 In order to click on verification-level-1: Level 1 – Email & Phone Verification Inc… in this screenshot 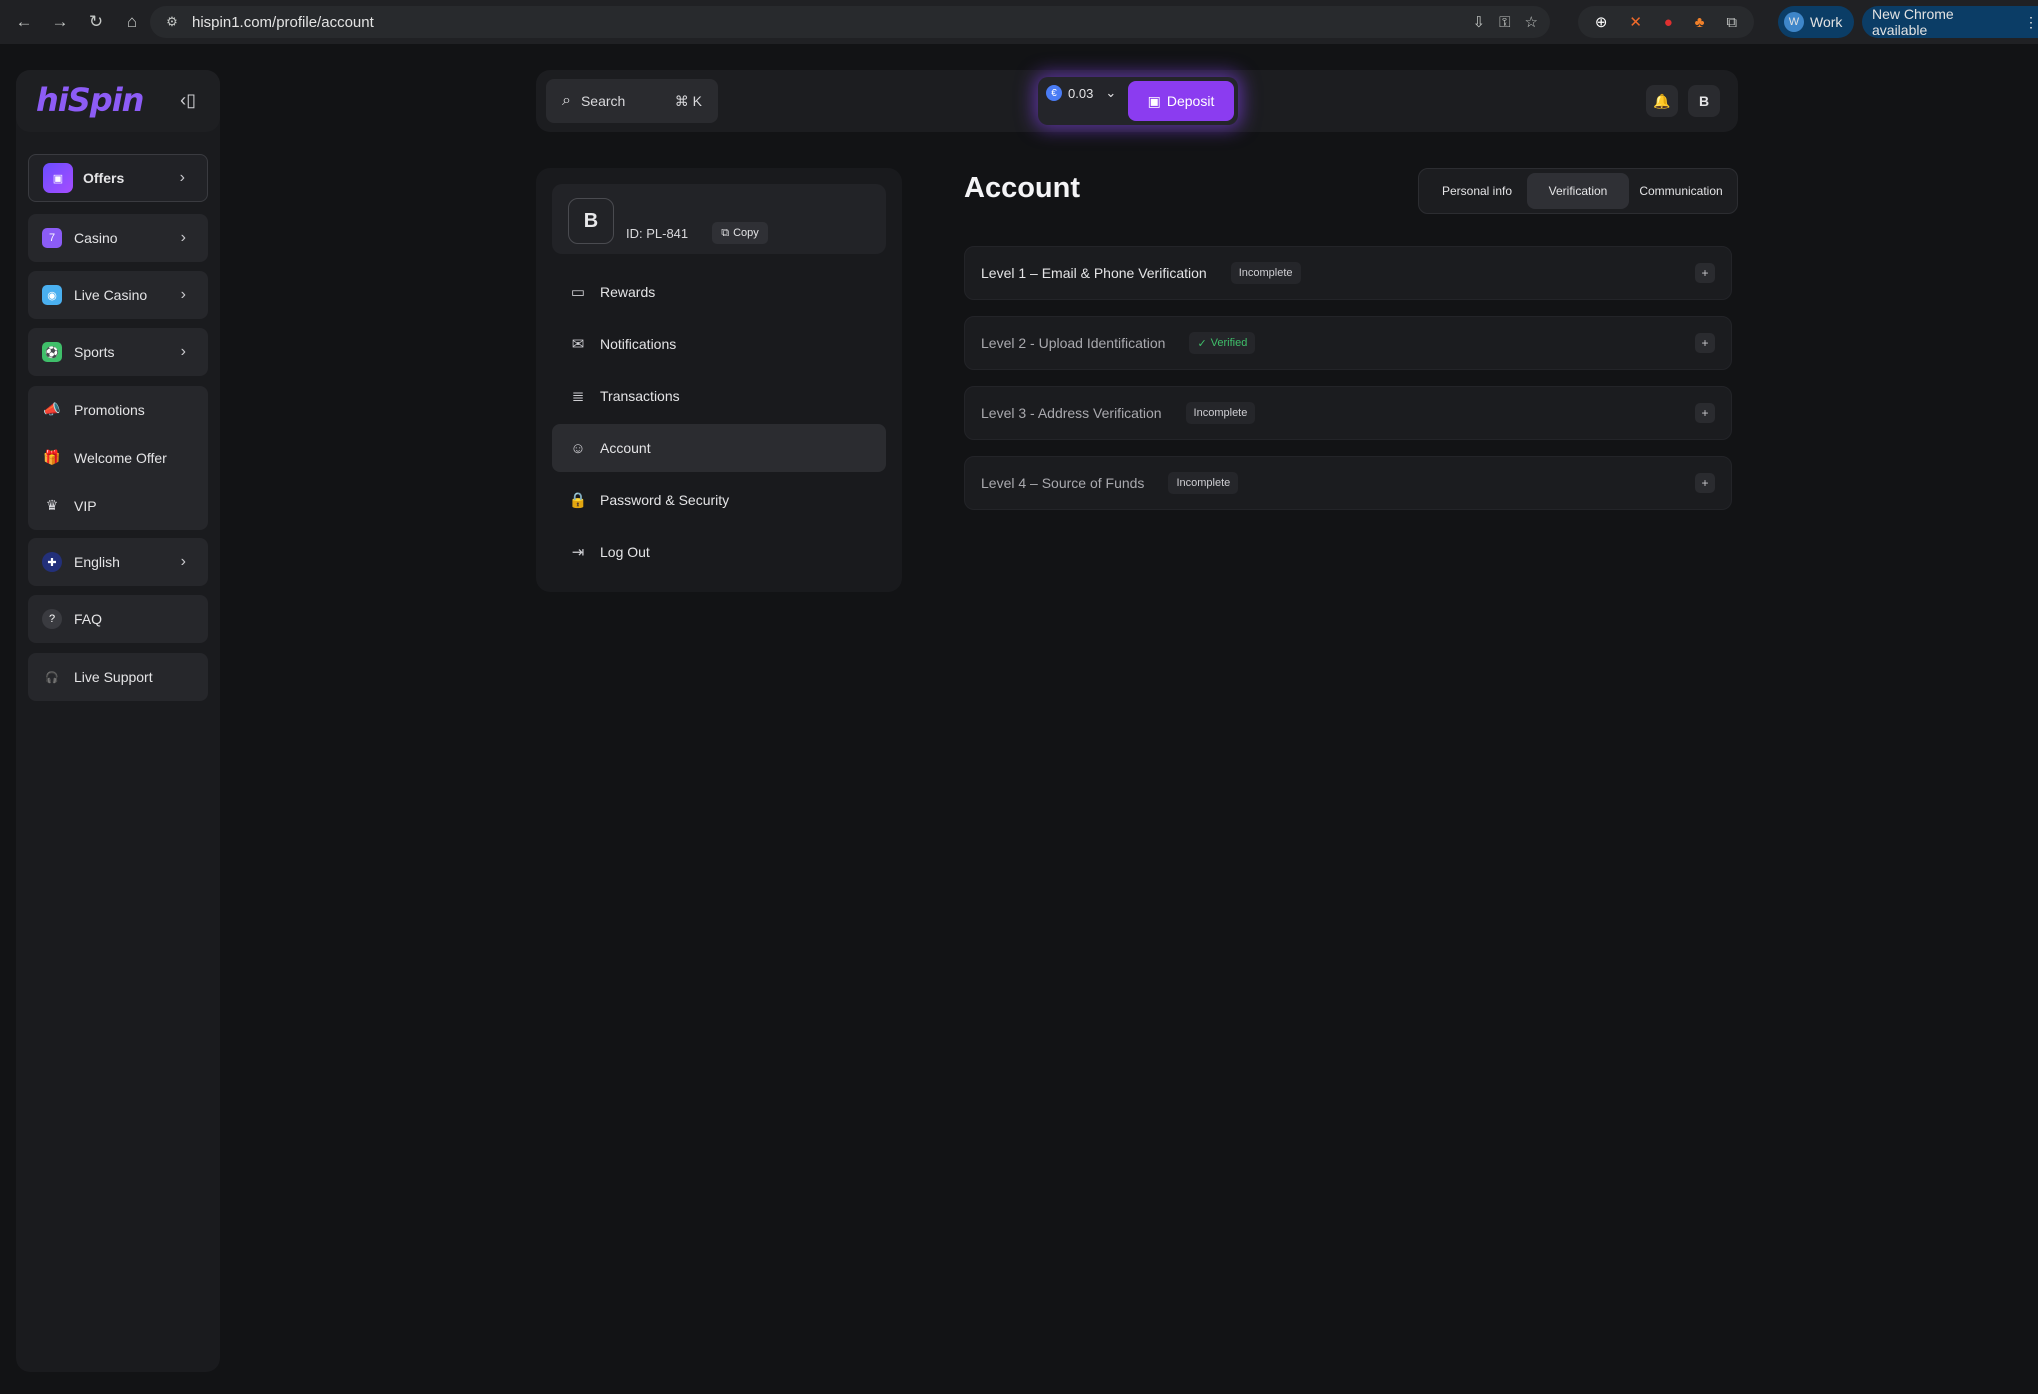, I will do `click(1348, 273)`.